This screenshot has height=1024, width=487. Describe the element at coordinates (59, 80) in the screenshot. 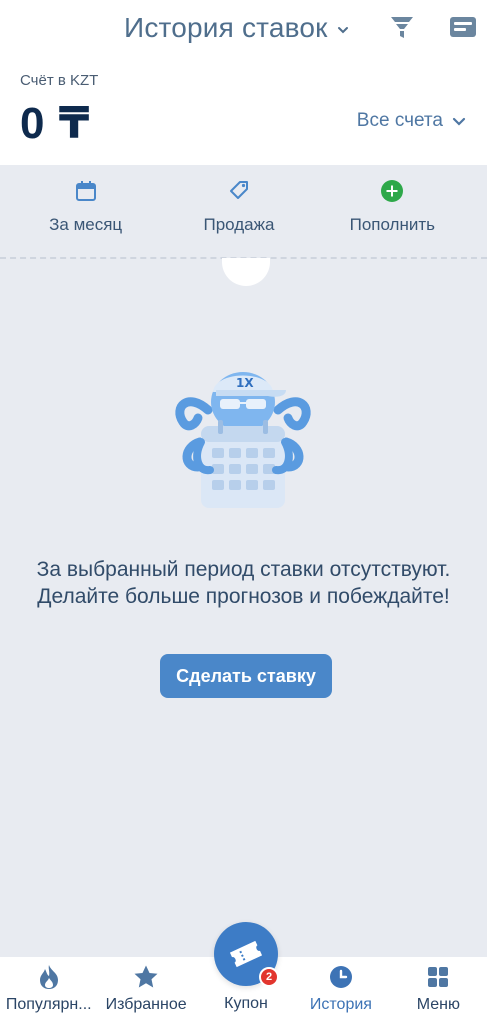

I see `account-label: Счёт в KZT` at that location.